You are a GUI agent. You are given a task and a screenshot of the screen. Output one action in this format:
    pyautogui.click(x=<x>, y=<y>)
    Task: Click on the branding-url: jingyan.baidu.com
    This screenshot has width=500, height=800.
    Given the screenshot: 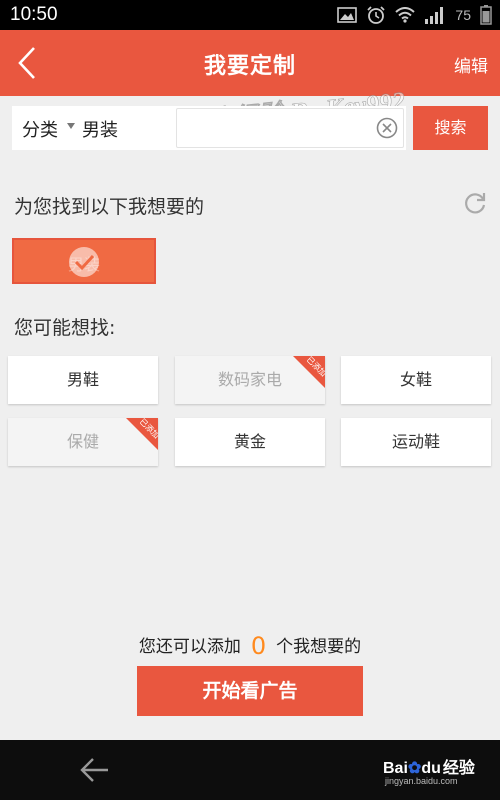 What is the action you would take?
    pyautogui.click(x=421, y=781)
    